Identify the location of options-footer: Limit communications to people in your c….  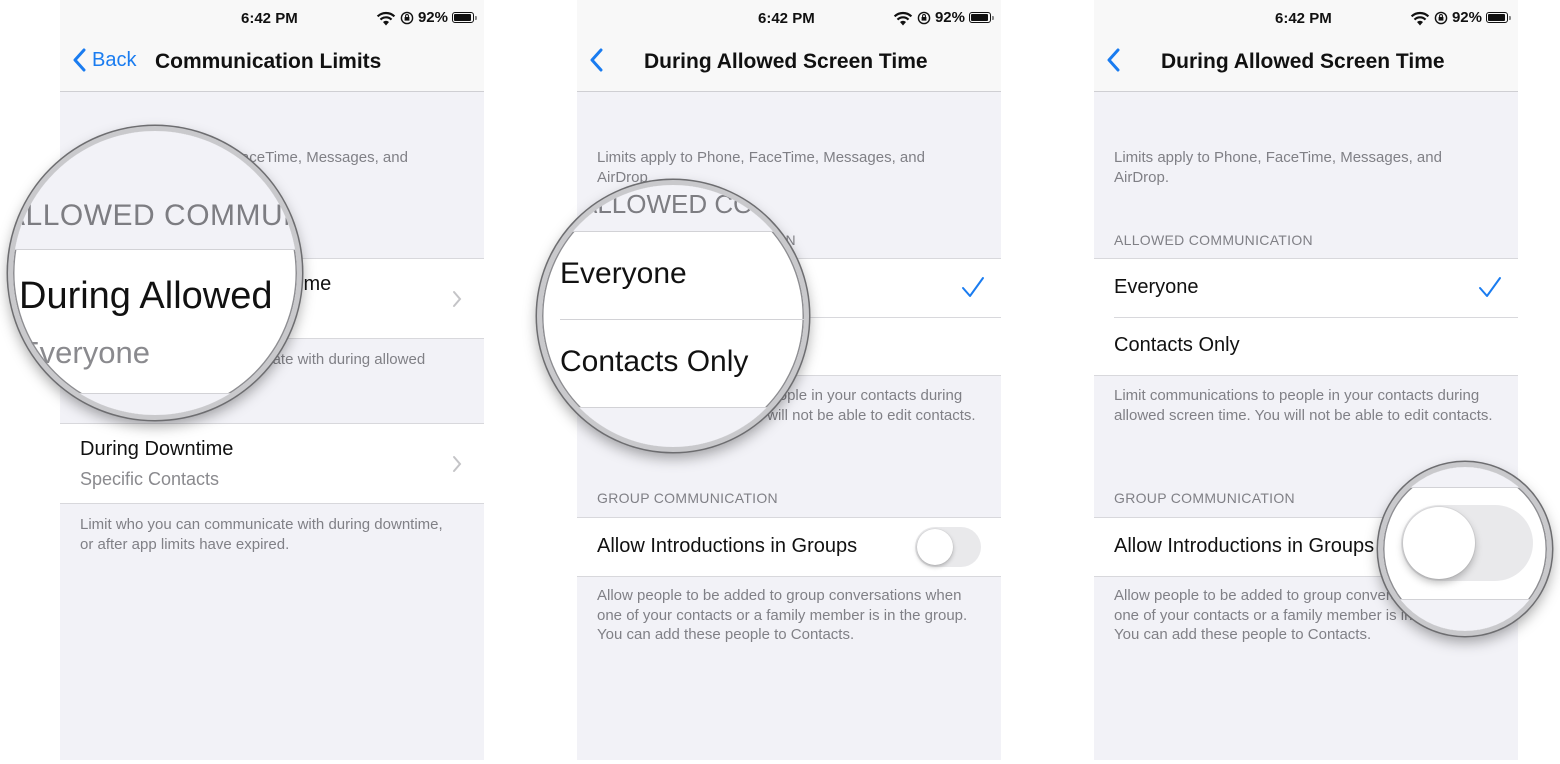
(1303, 405).